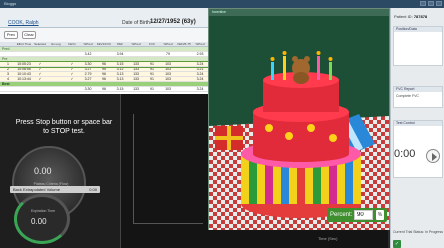  What do you see at coordinates (23, 23) in the screenshot?
I see `patient-name-link: COOK, Ralph` at bounding box center [23, 23].